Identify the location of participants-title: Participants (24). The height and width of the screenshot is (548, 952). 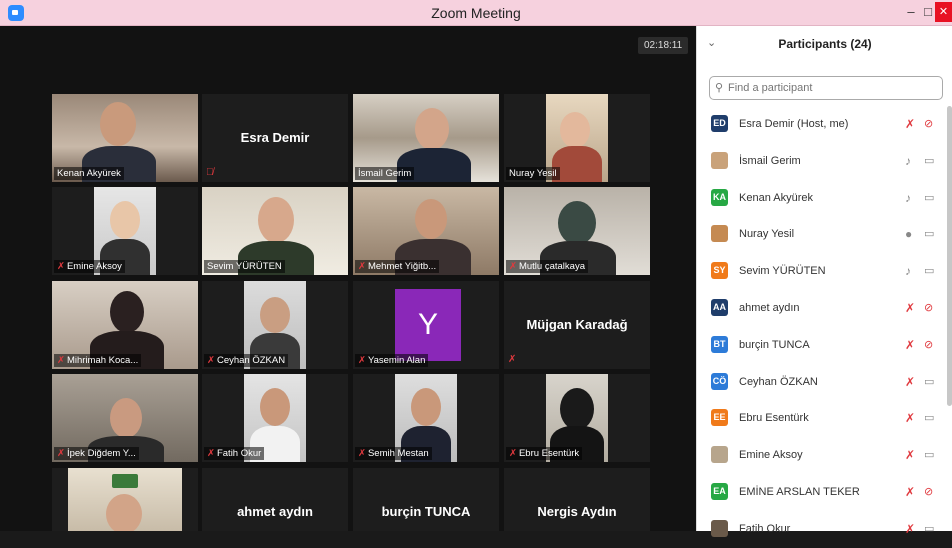
(825, 44).